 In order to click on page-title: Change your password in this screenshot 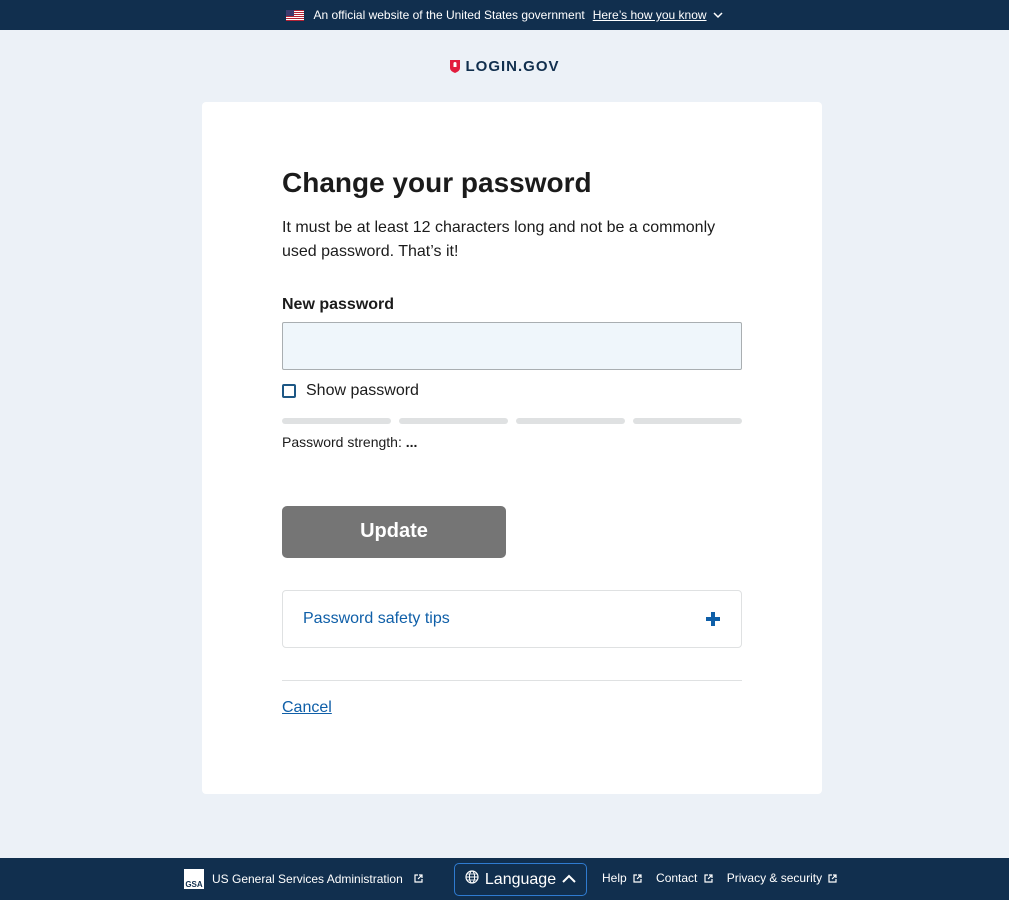, I will do `click(437, 182)`.